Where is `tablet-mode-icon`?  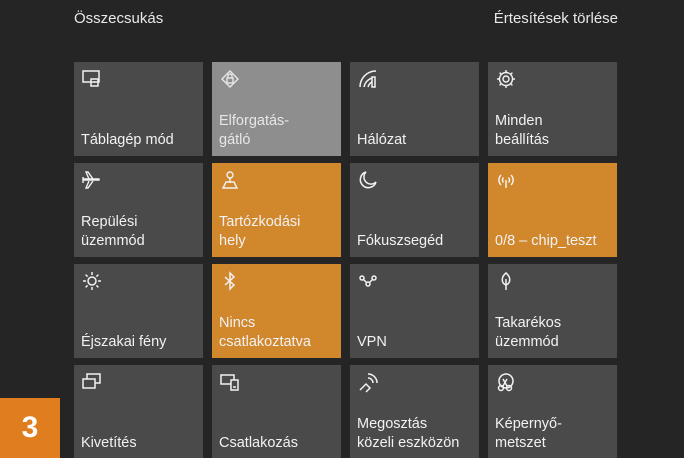 tablet-mode-icon is located at coordinates (92, 79).